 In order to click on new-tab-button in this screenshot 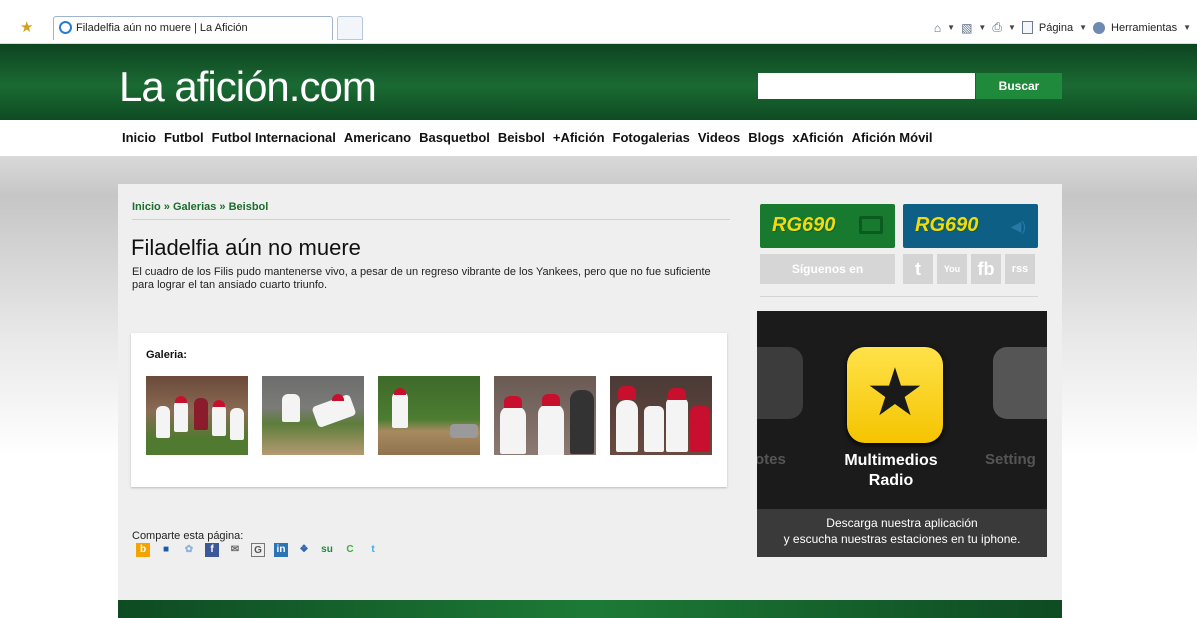, I will do `click(350, 28)`.